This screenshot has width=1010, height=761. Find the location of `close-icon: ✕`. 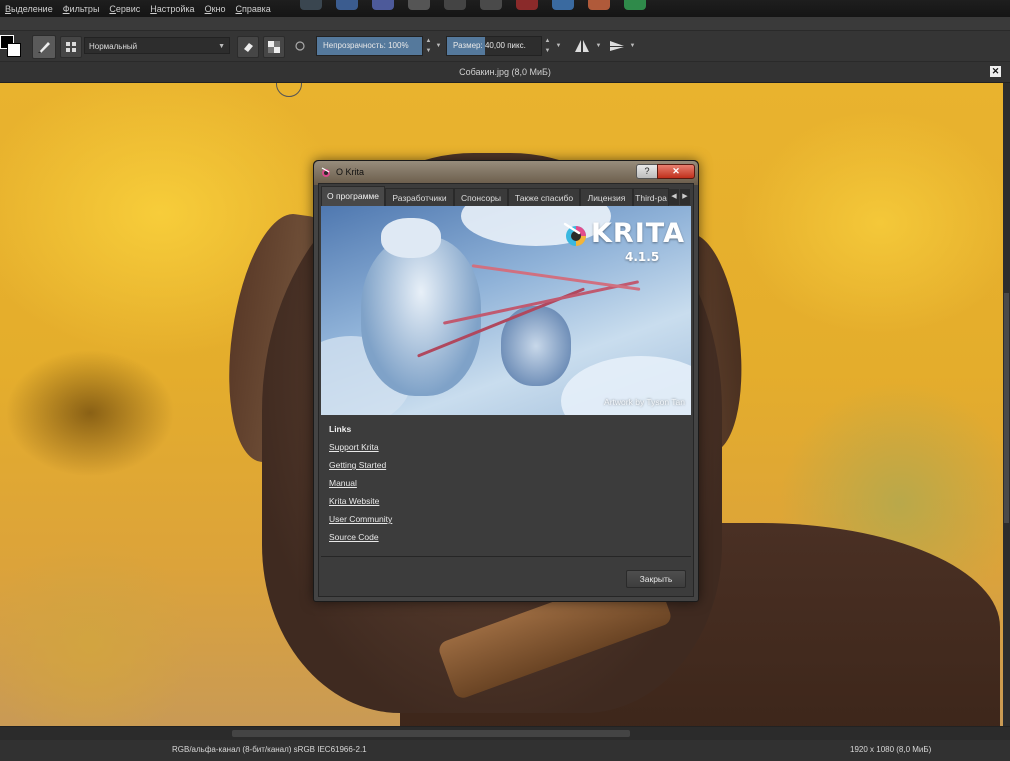

close-icon: ✕ is located at coordinates (995, 71).